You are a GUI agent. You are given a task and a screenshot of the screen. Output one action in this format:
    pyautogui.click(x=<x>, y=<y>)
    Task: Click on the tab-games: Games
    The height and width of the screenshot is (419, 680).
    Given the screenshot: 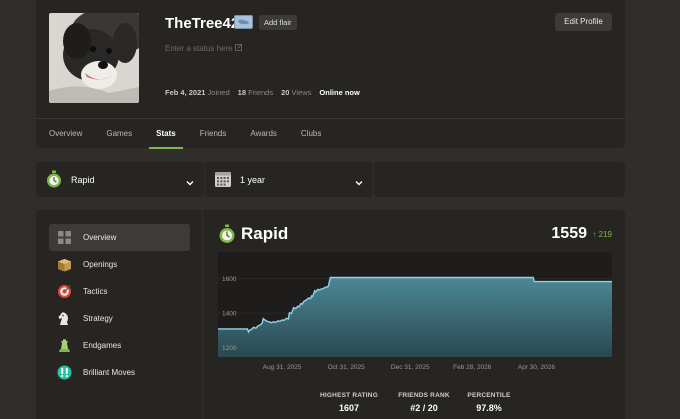 What is the action you would take?
    pyautogui.click(x=119, y=134)
    